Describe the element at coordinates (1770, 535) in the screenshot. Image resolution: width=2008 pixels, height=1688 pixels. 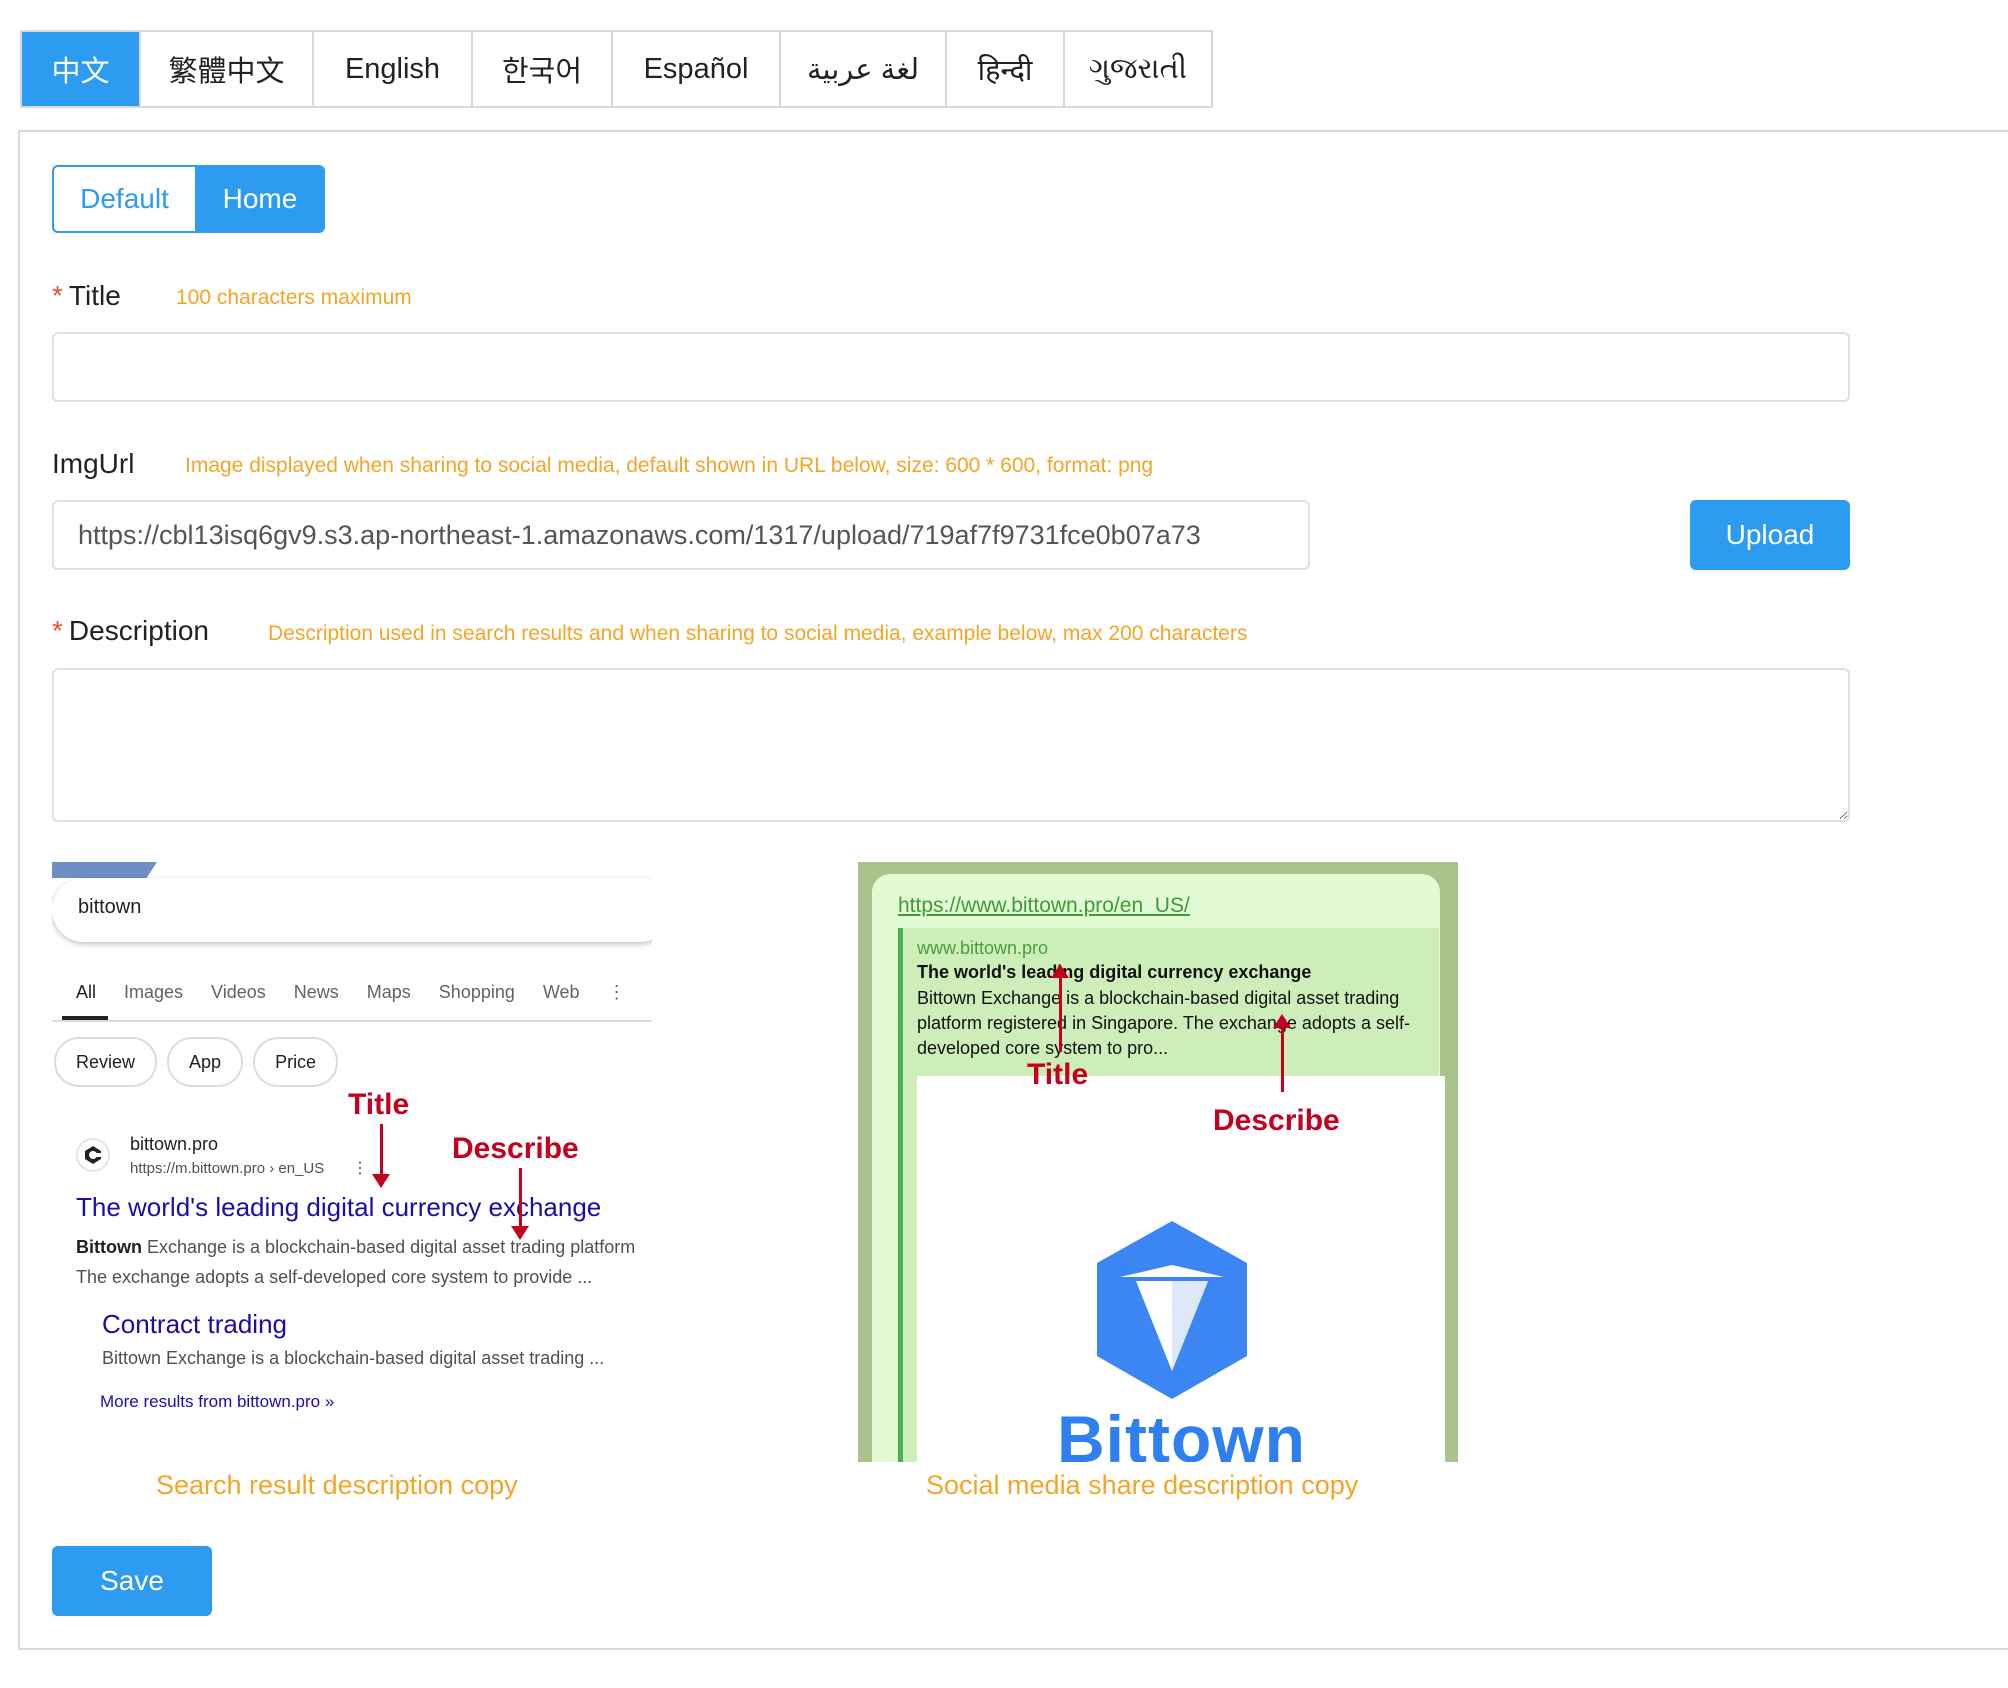
I see `upload-button: Upload` at that location.